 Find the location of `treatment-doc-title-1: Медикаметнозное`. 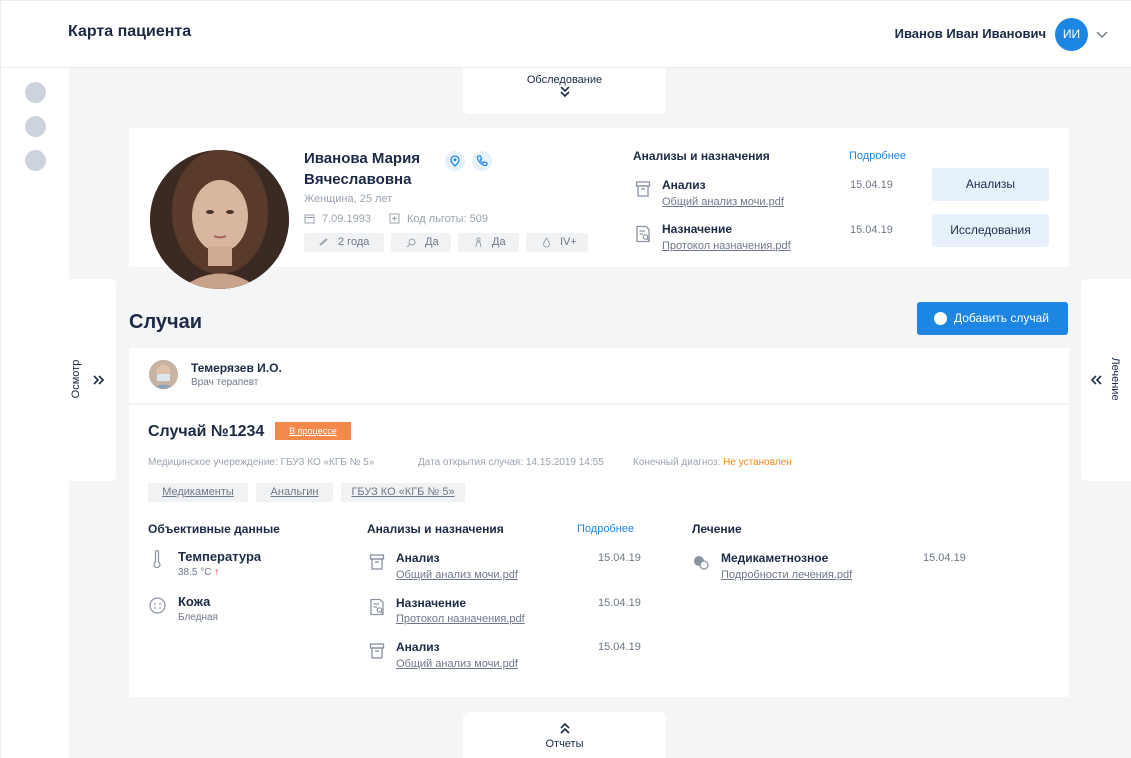

treatment-doc-title-1: Медикаметнозное is located at coordinates (775, 558).